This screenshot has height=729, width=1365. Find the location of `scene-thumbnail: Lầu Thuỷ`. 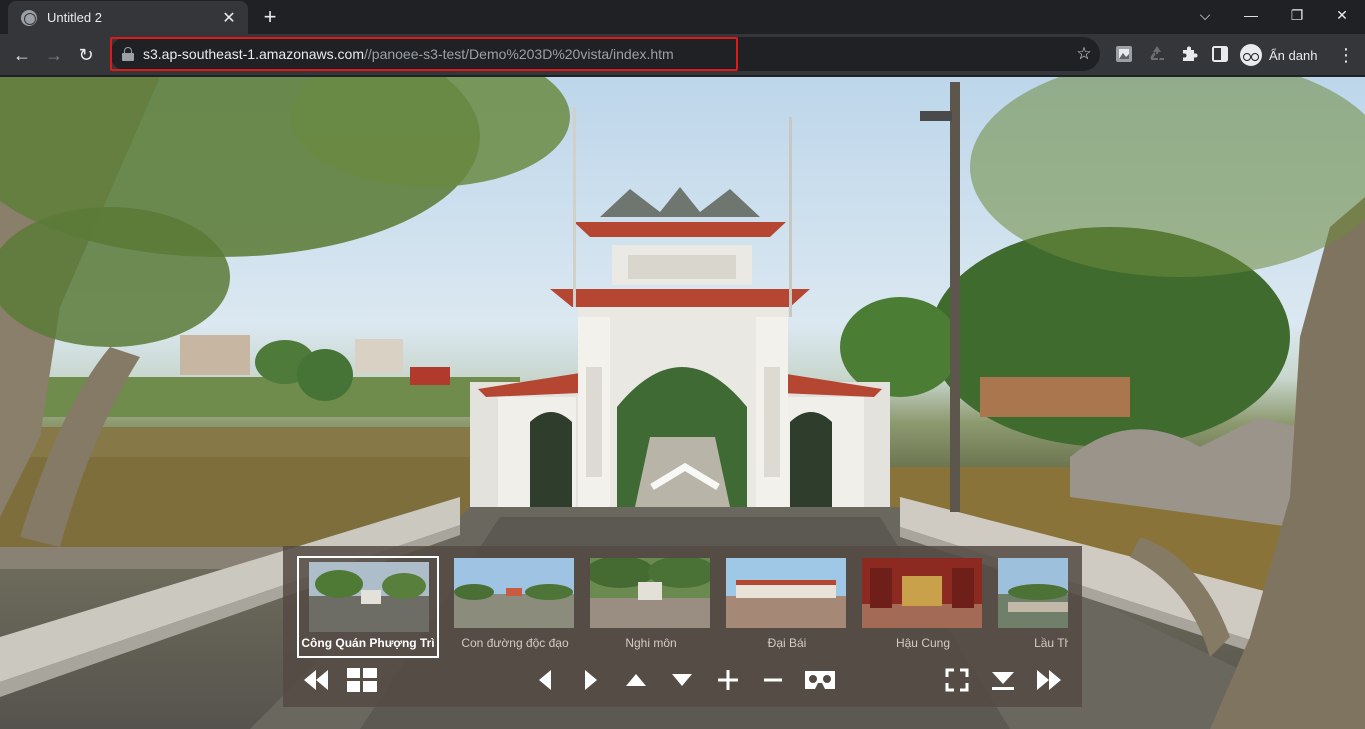

scene-thumbnail: Lầu Thuỷ is located at coordinates (1032, 607).